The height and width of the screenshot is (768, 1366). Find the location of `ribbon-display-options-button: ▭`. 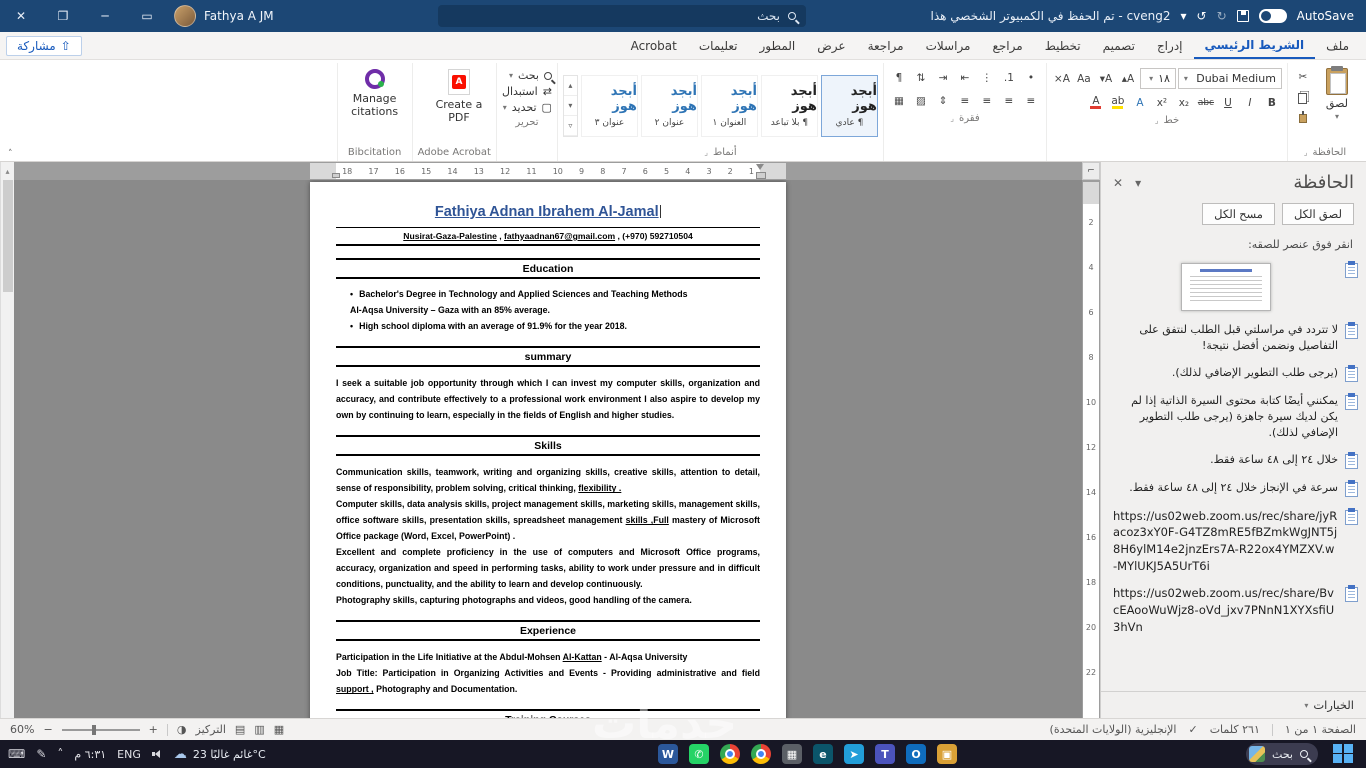

ribbon-display-options-button: ▭ is located at coordinates (147, 16).